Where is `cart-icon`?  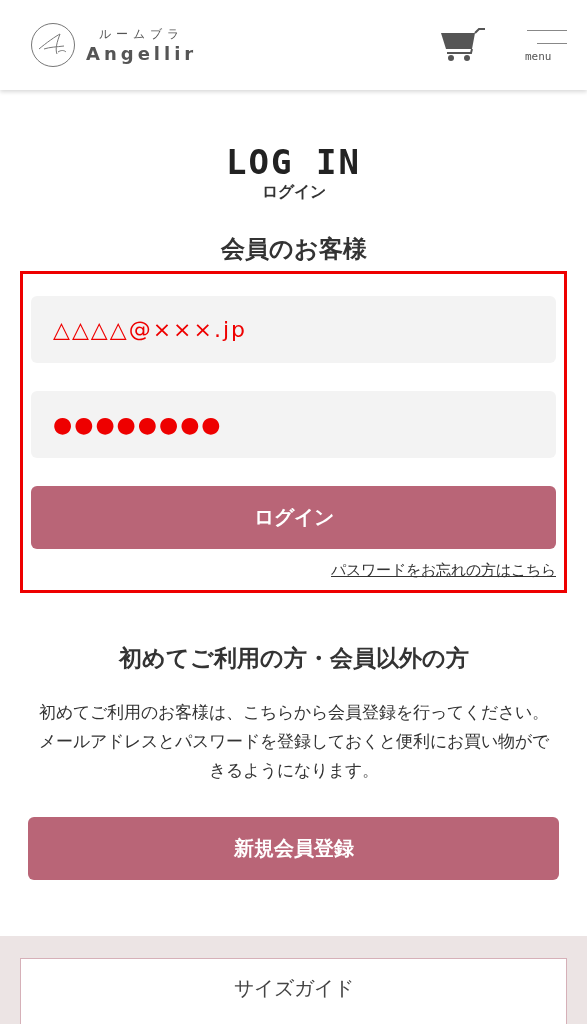 cart-icon is located at coordinates (463, 45).